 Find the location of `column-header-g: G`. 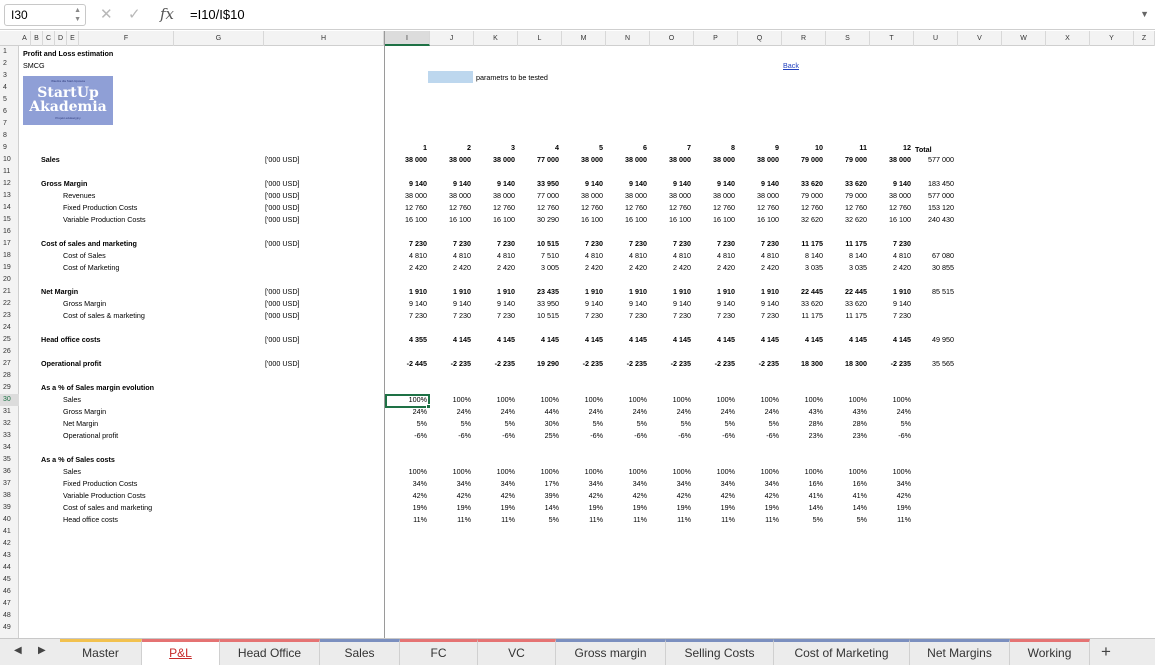

column-header-g: G is located at coordinates (219, 38).